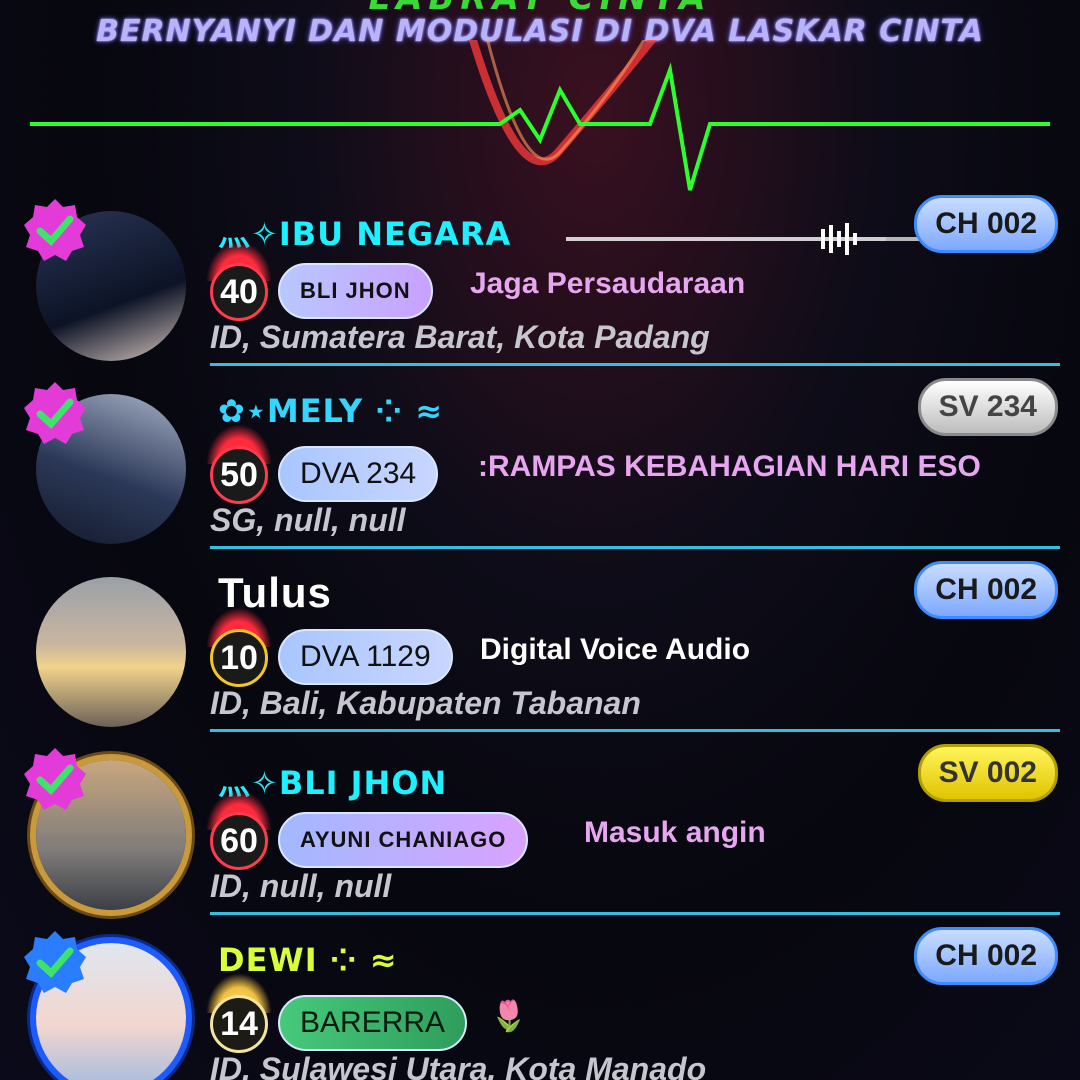  Describe the element at coordinates (308, 520) in the screenshot. I see `location-text: SG, null, null` at that location.